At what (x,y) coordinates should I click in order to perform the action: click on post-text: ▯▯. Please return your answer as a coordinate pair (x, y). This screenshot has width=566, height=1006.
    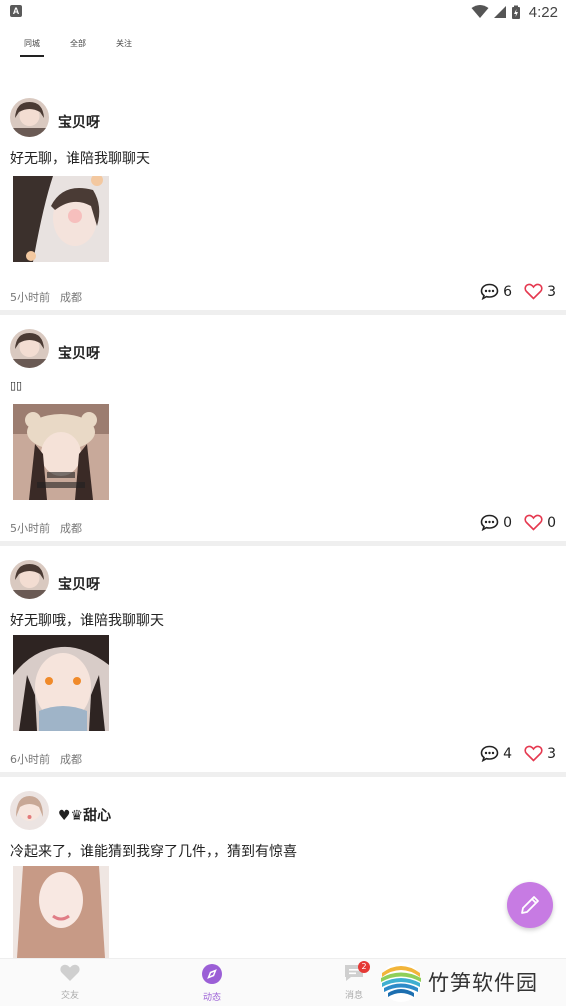
    Looking at the image, I should click on (16, 385).